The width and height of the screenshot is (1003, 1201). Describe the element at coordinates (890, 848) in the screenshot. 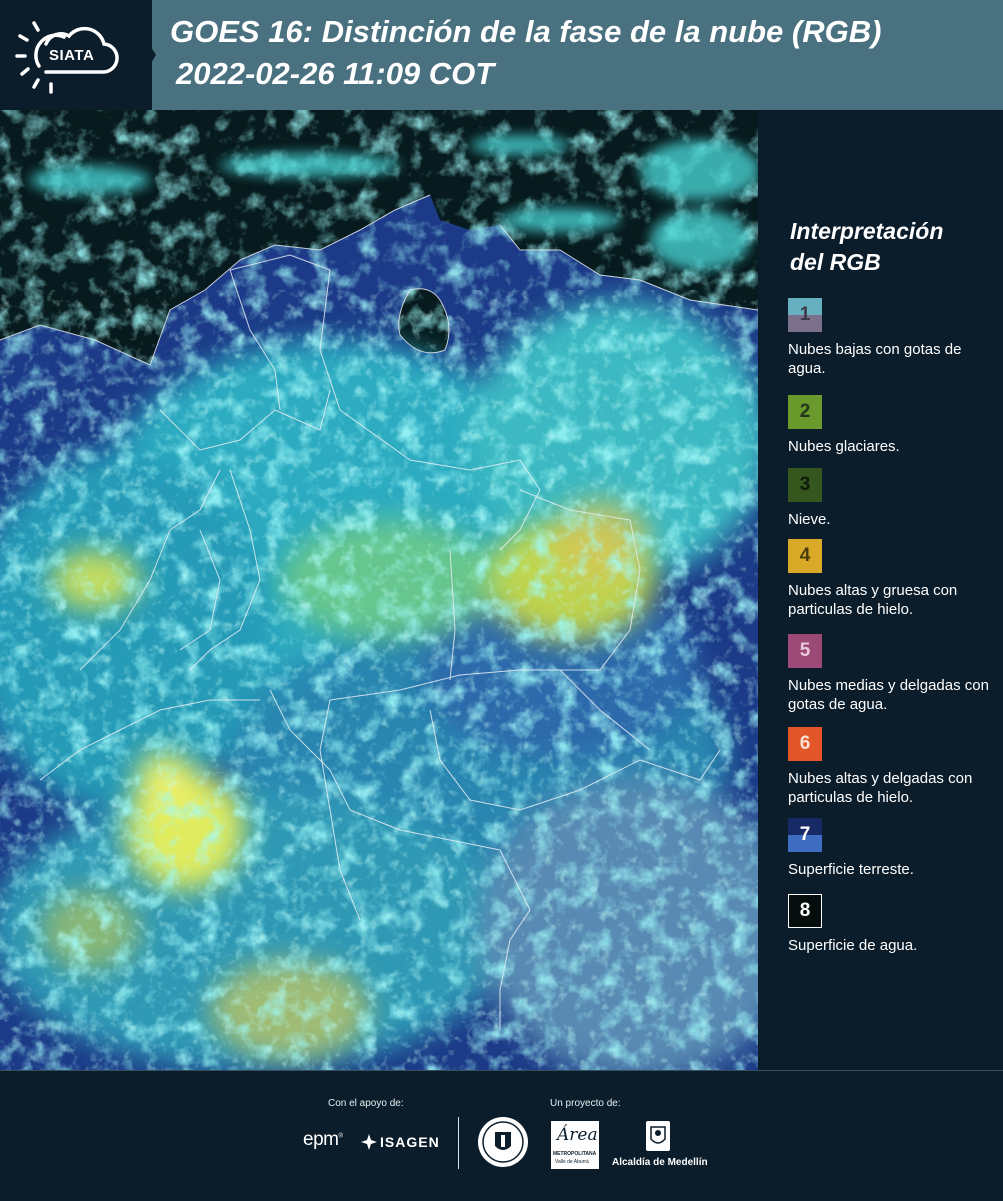

I see `legend-item-7: 7 Superficie terreste.` at that location.